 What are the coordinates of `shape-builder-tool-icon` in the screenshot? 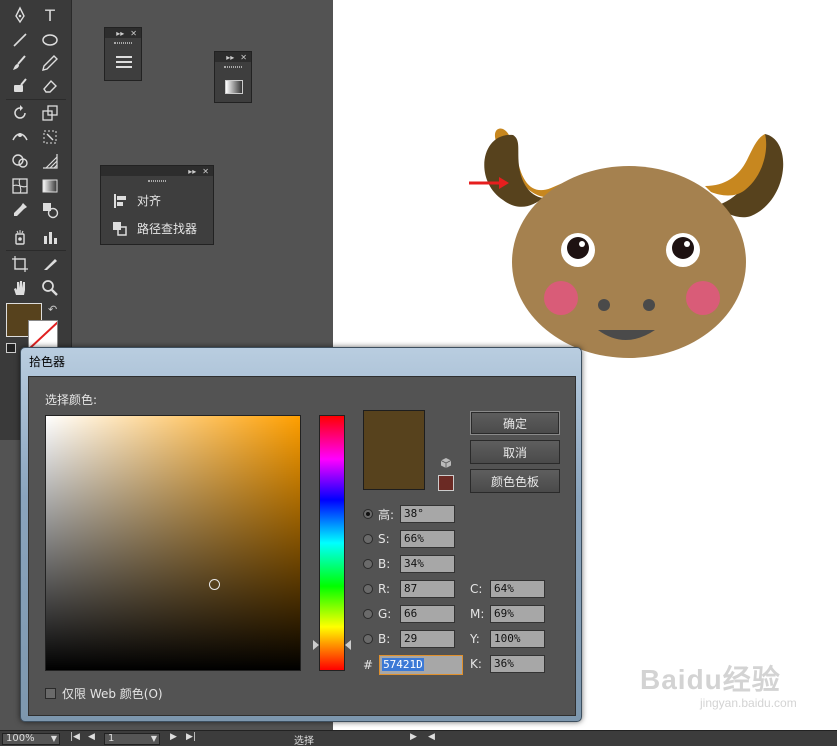 It's located at (20, 161).